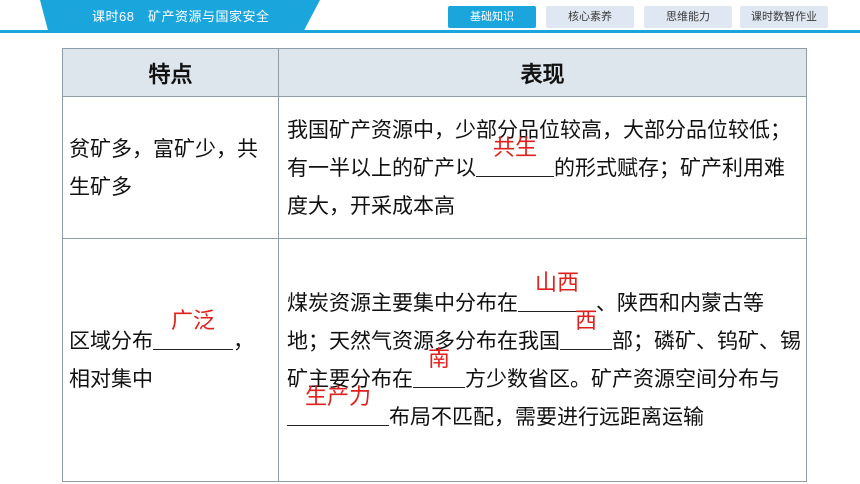  I want to click on detail-text: 布局不匹配，需要进行远距离运输, so click(546, 417).